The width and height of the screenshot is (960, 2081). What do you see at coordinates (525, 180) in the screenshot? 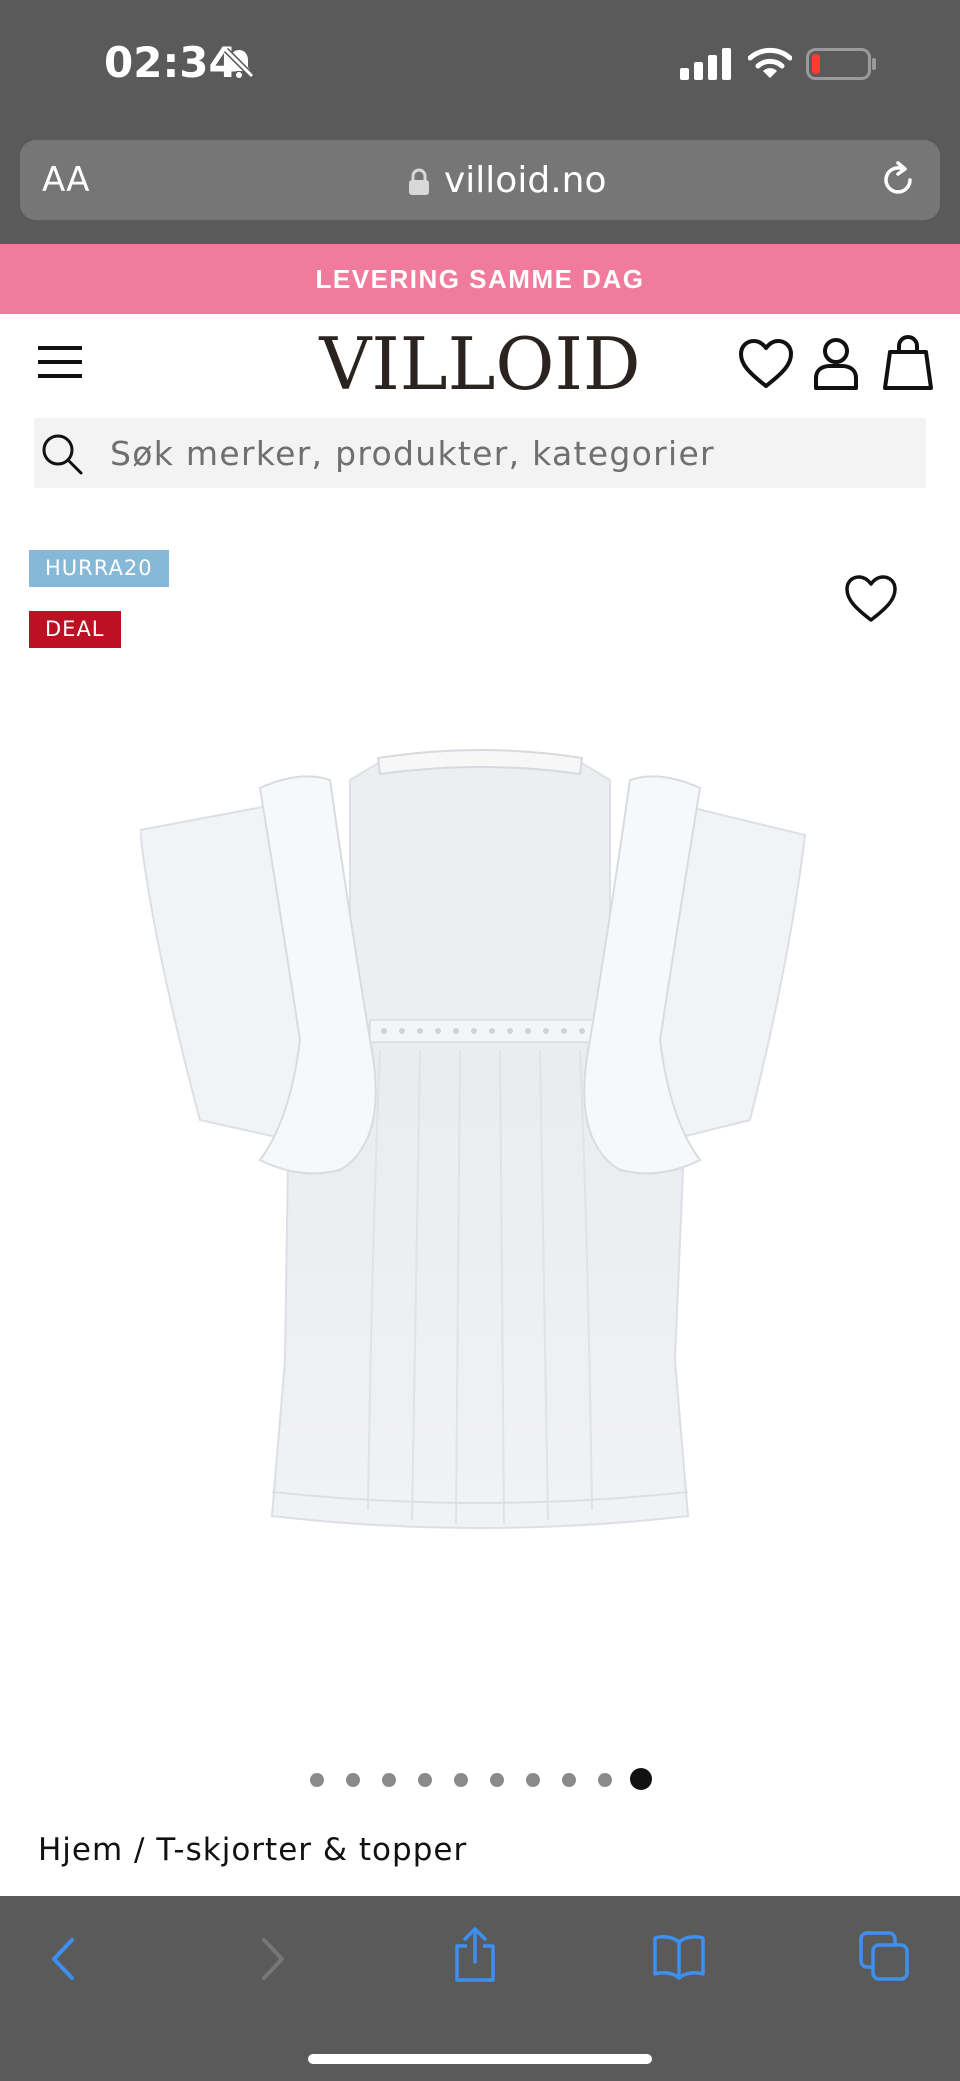
I see `url-text: villoid.no` at bounding box center [525, 180].